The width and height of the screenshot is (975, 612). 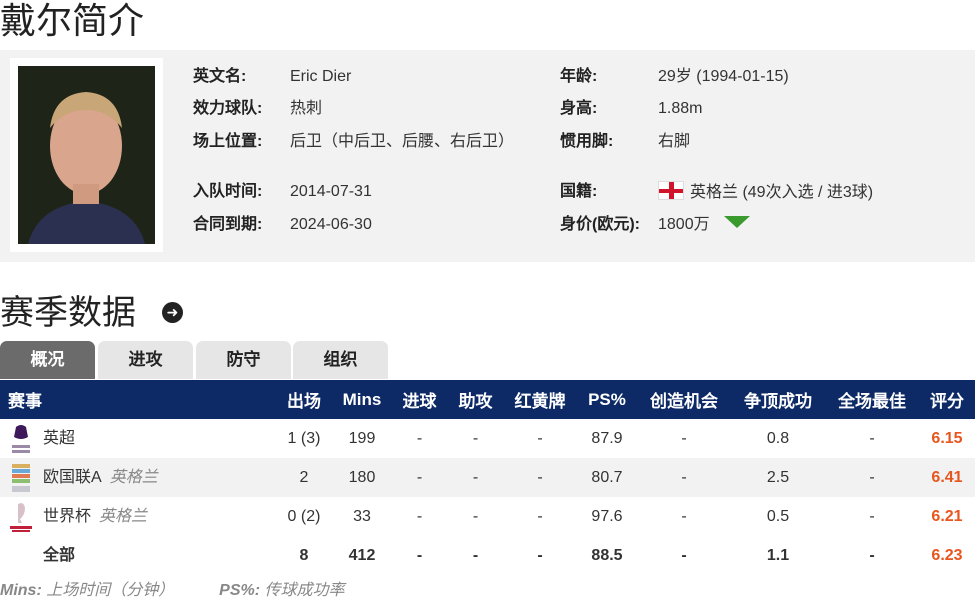 What do you see at coordinates (778, 399) in the screenshot?
I see `column-header: 争顶成功` at bounding box center [778, 399].